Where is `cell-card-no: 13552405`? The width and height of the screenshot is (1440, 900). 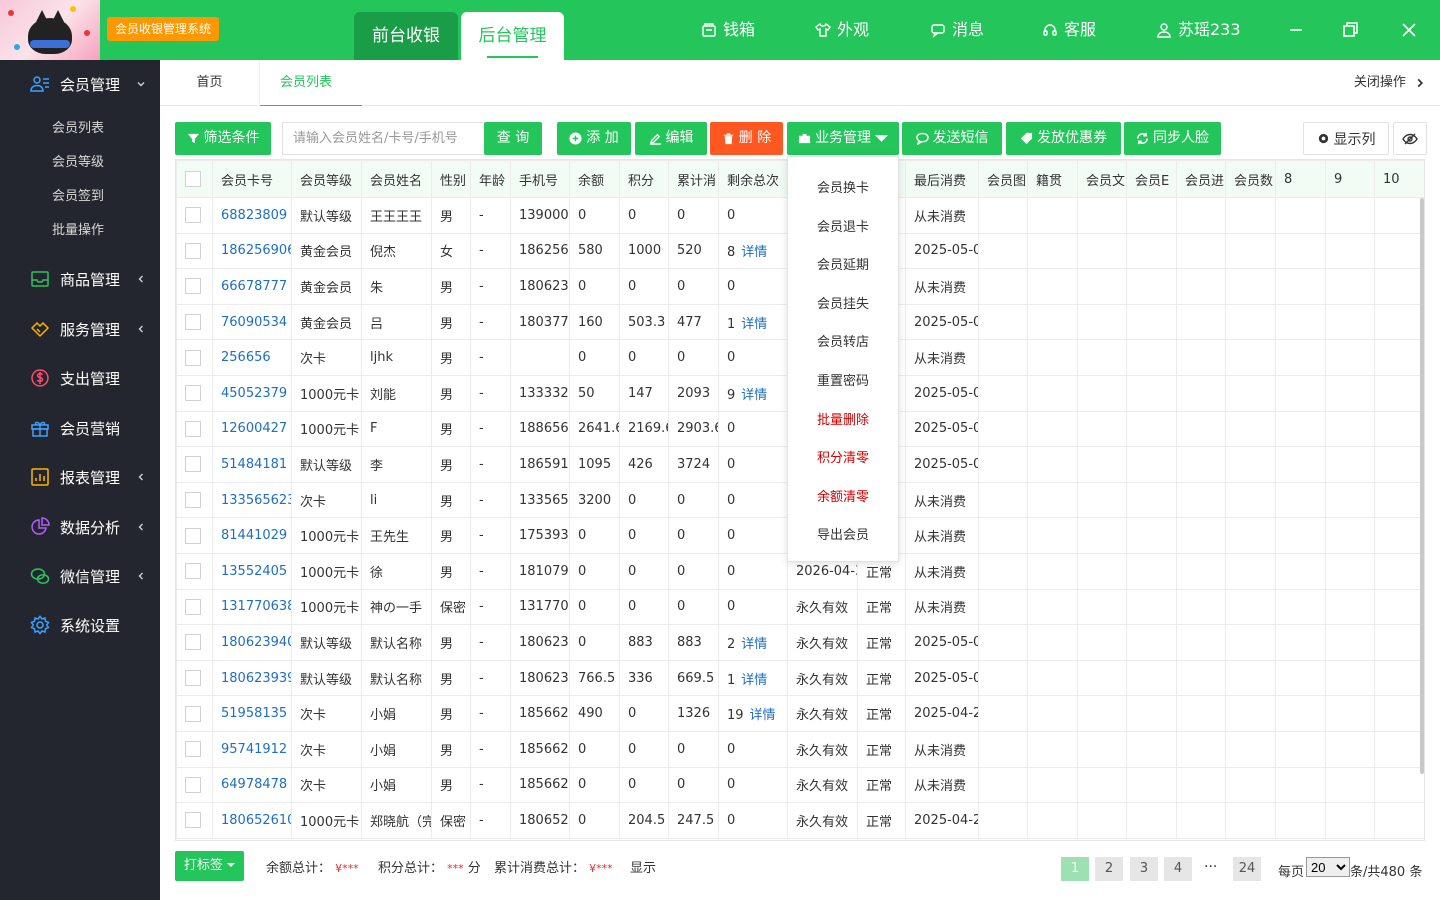
cell-card-no: 13552405 is located at coordinates (252, 571).